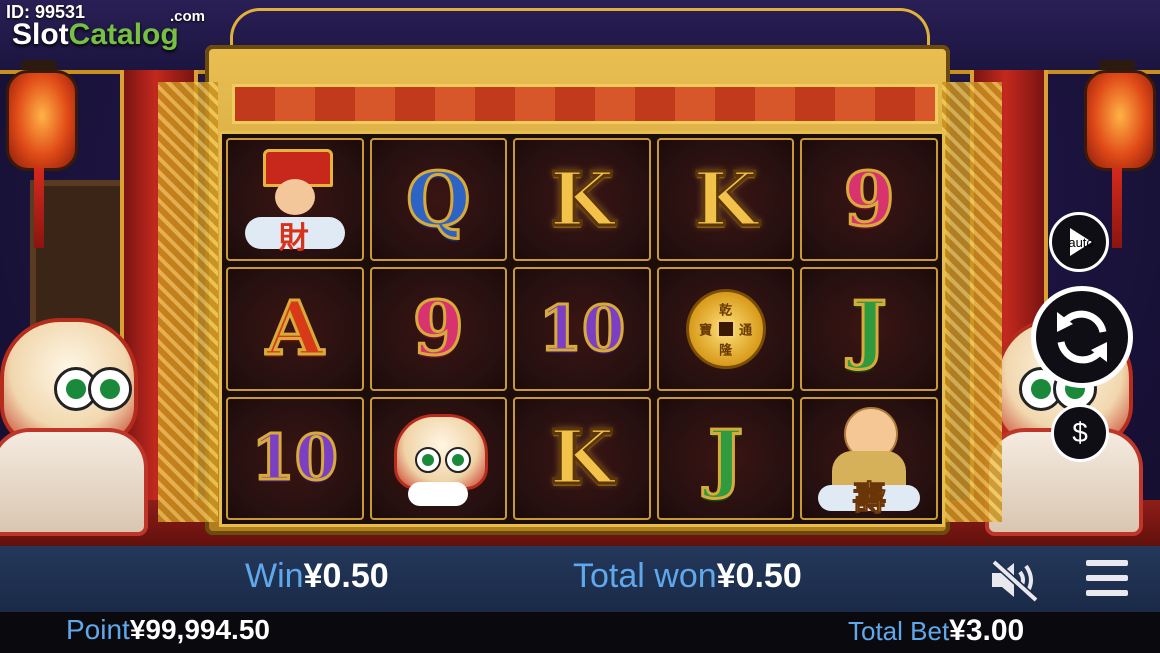  I want to click on watermark-logo: SlotCatalog, so click(95, 34).